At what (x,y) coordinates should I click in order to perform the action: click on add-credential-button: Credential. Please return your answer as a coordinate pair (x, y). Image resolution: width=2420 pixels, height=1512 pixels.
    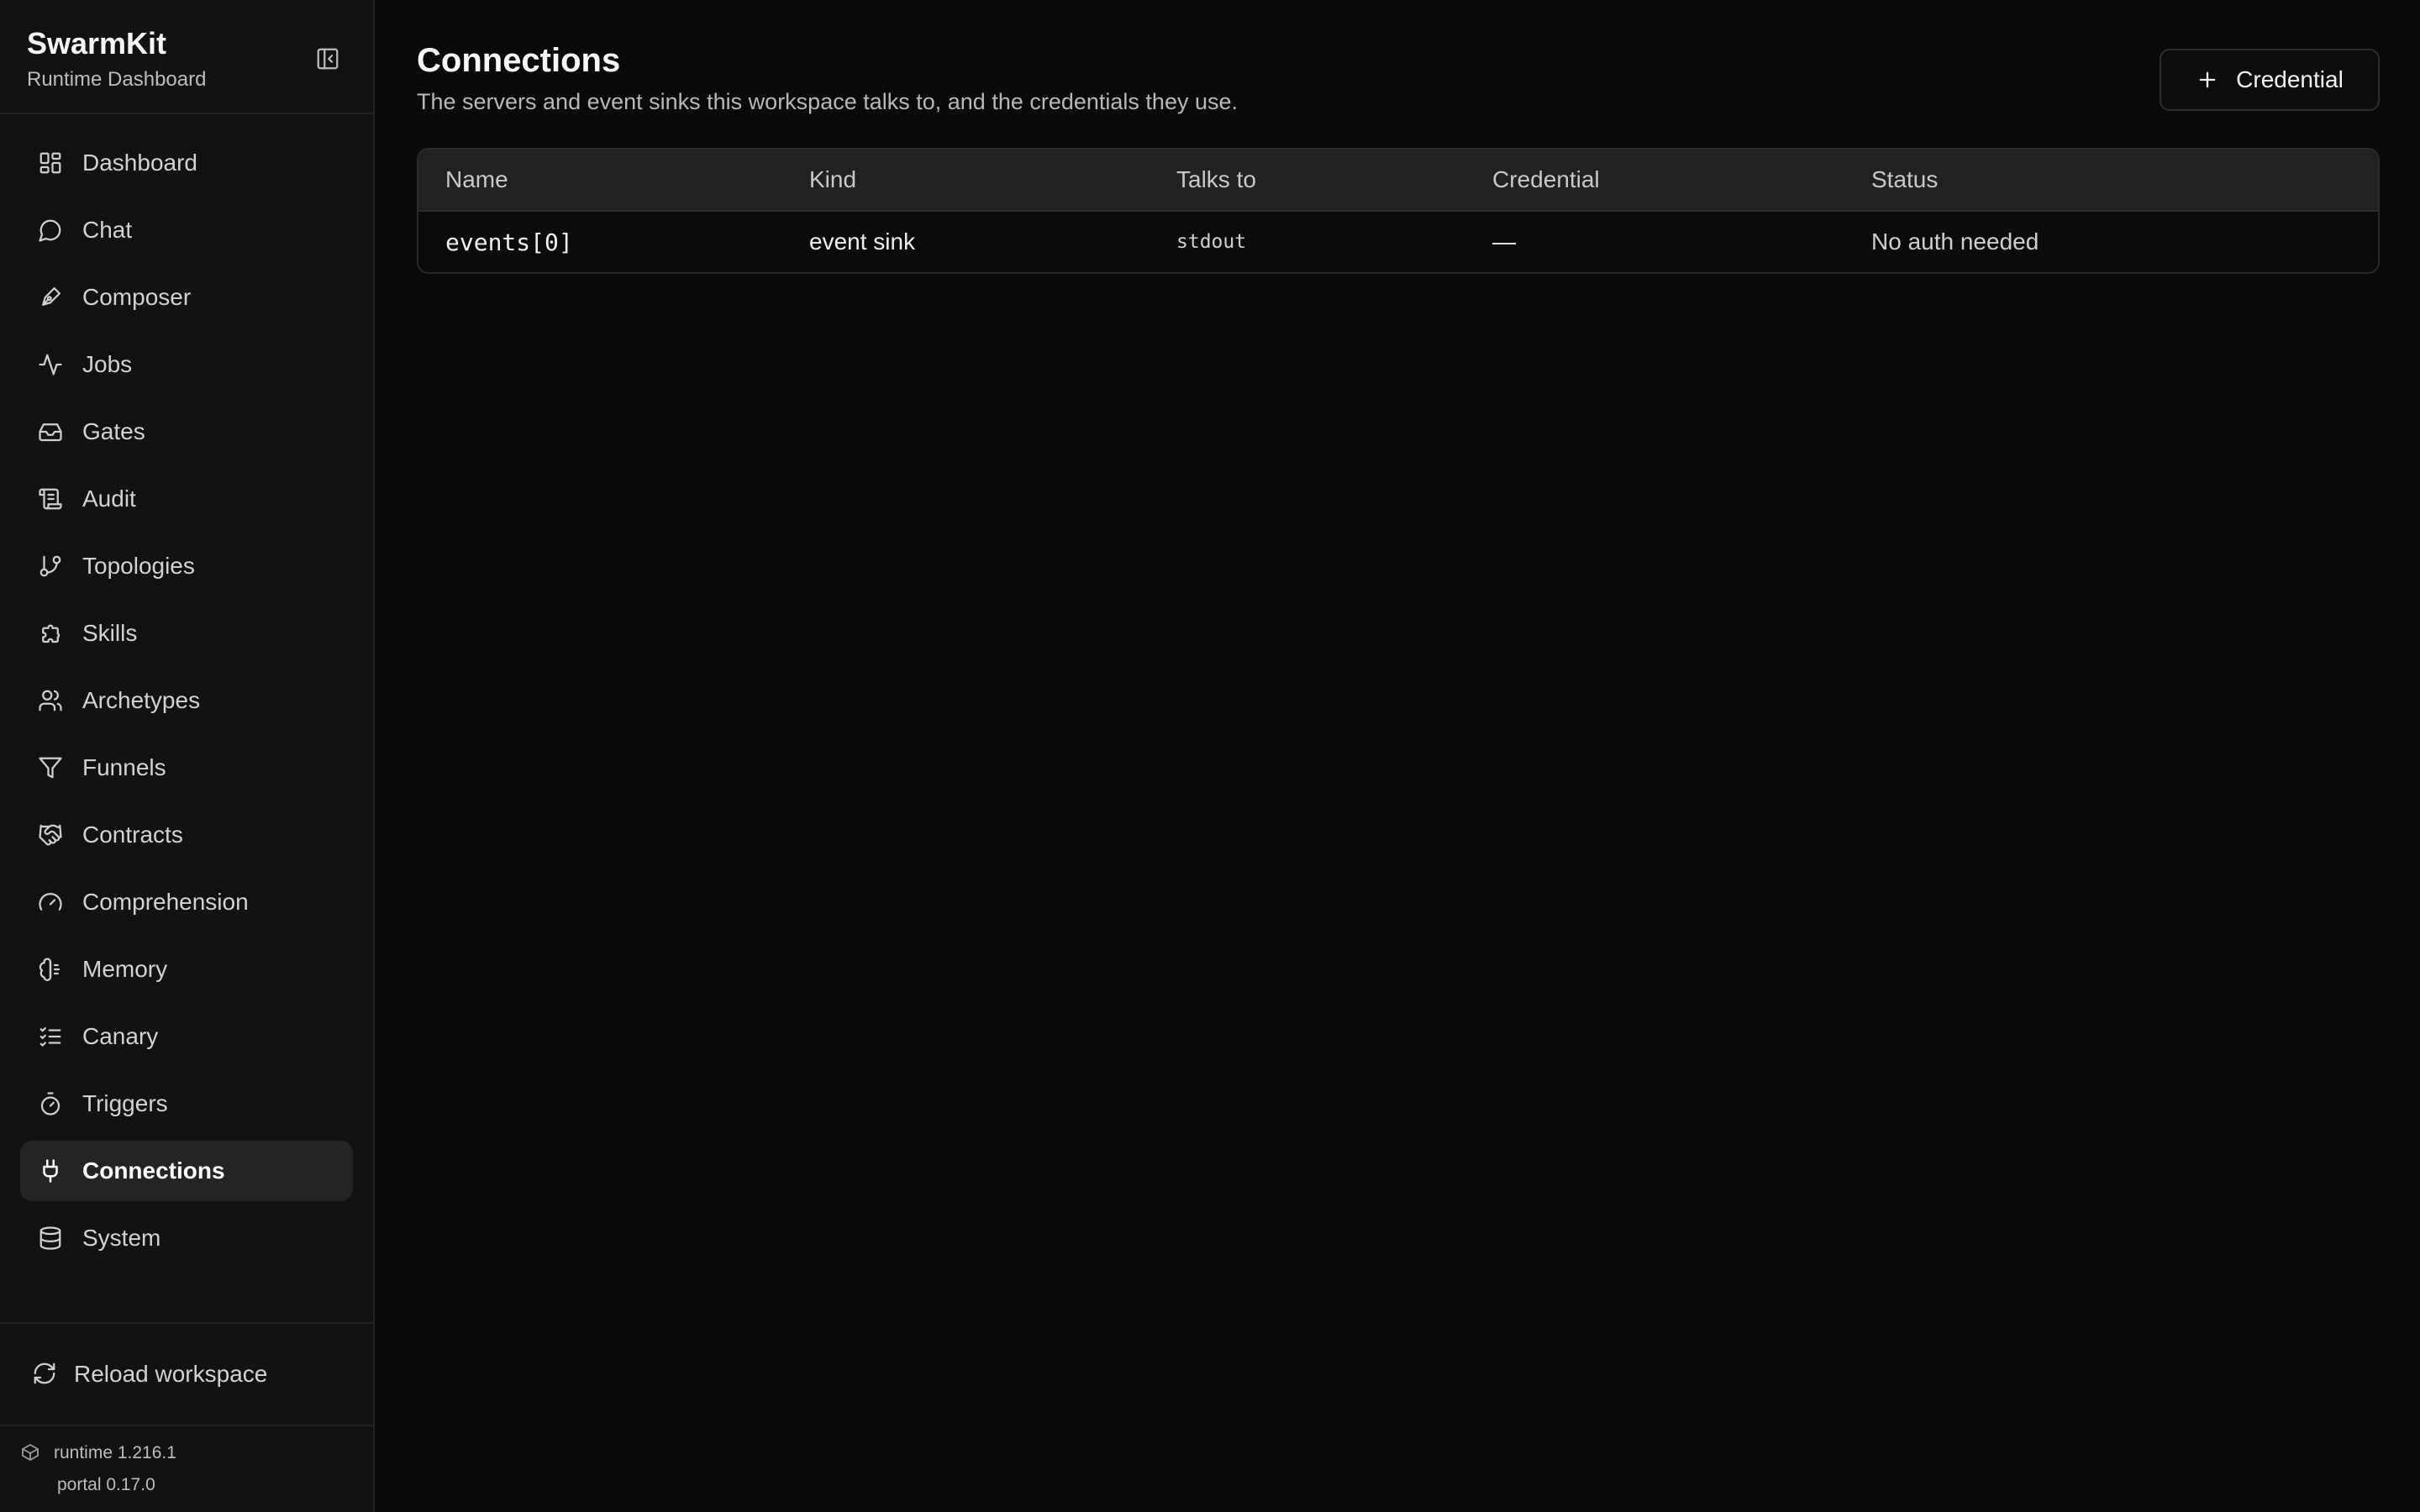
    Looking at the image, I should click on (2270, 80).